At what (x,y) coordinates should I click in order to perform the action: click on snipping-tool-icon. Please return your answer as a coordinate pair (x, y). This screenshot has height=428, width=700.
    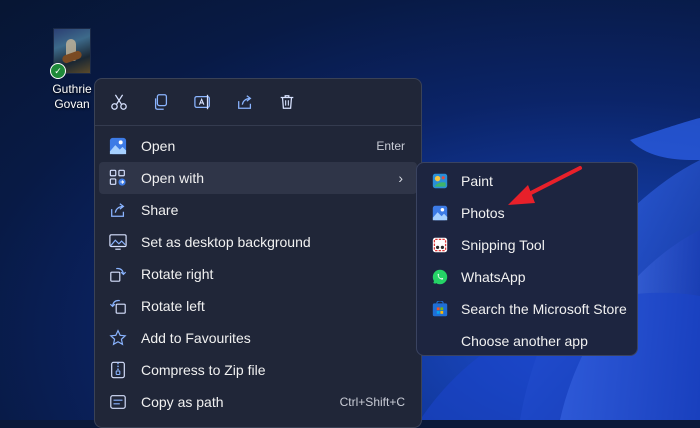
    Looking at the image, I should click on (440, 245).